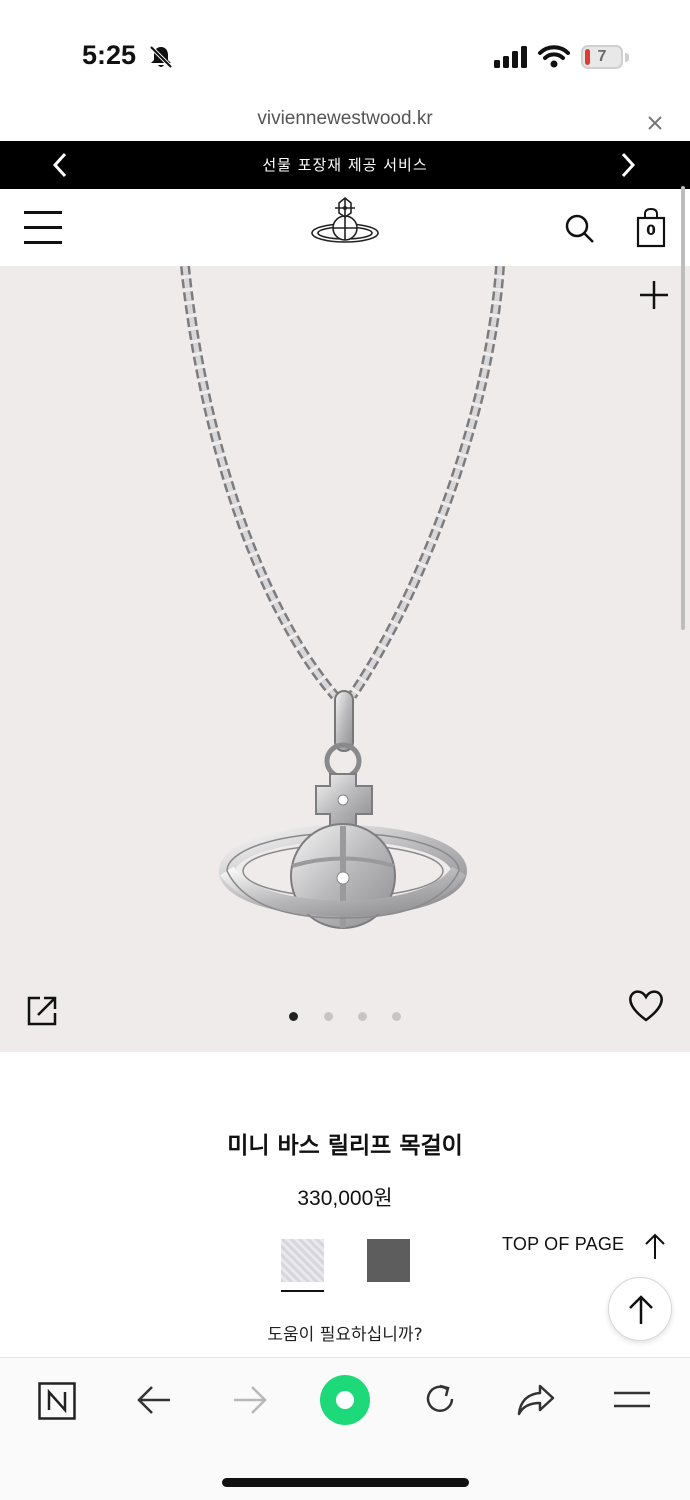  I want to click on carousel-dots, so click(346, 1018).